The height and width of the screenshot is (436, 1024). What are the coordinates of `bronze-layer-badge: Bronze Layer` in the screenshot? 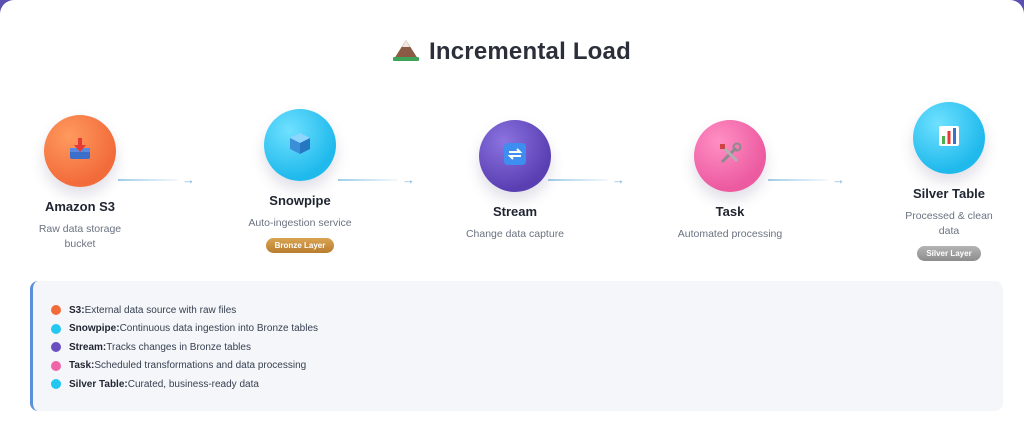 It's located at (300, 245).